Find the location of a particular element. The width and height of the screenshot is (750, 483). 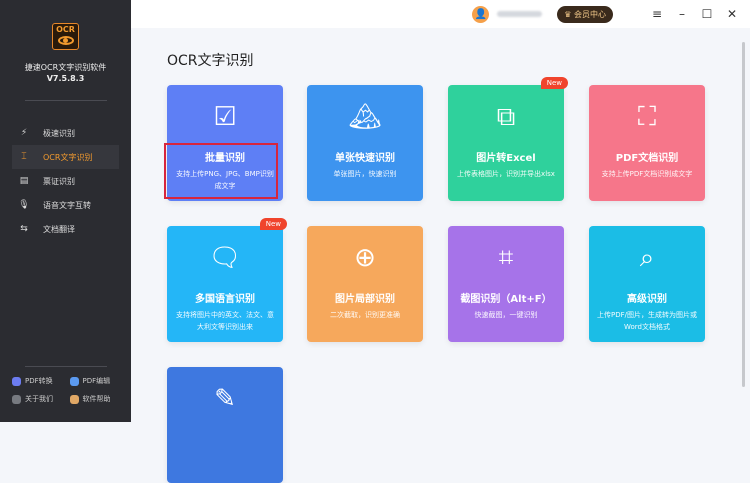

sidebar-item-label: OCR文字识别 is located at coordinates (68, 157).